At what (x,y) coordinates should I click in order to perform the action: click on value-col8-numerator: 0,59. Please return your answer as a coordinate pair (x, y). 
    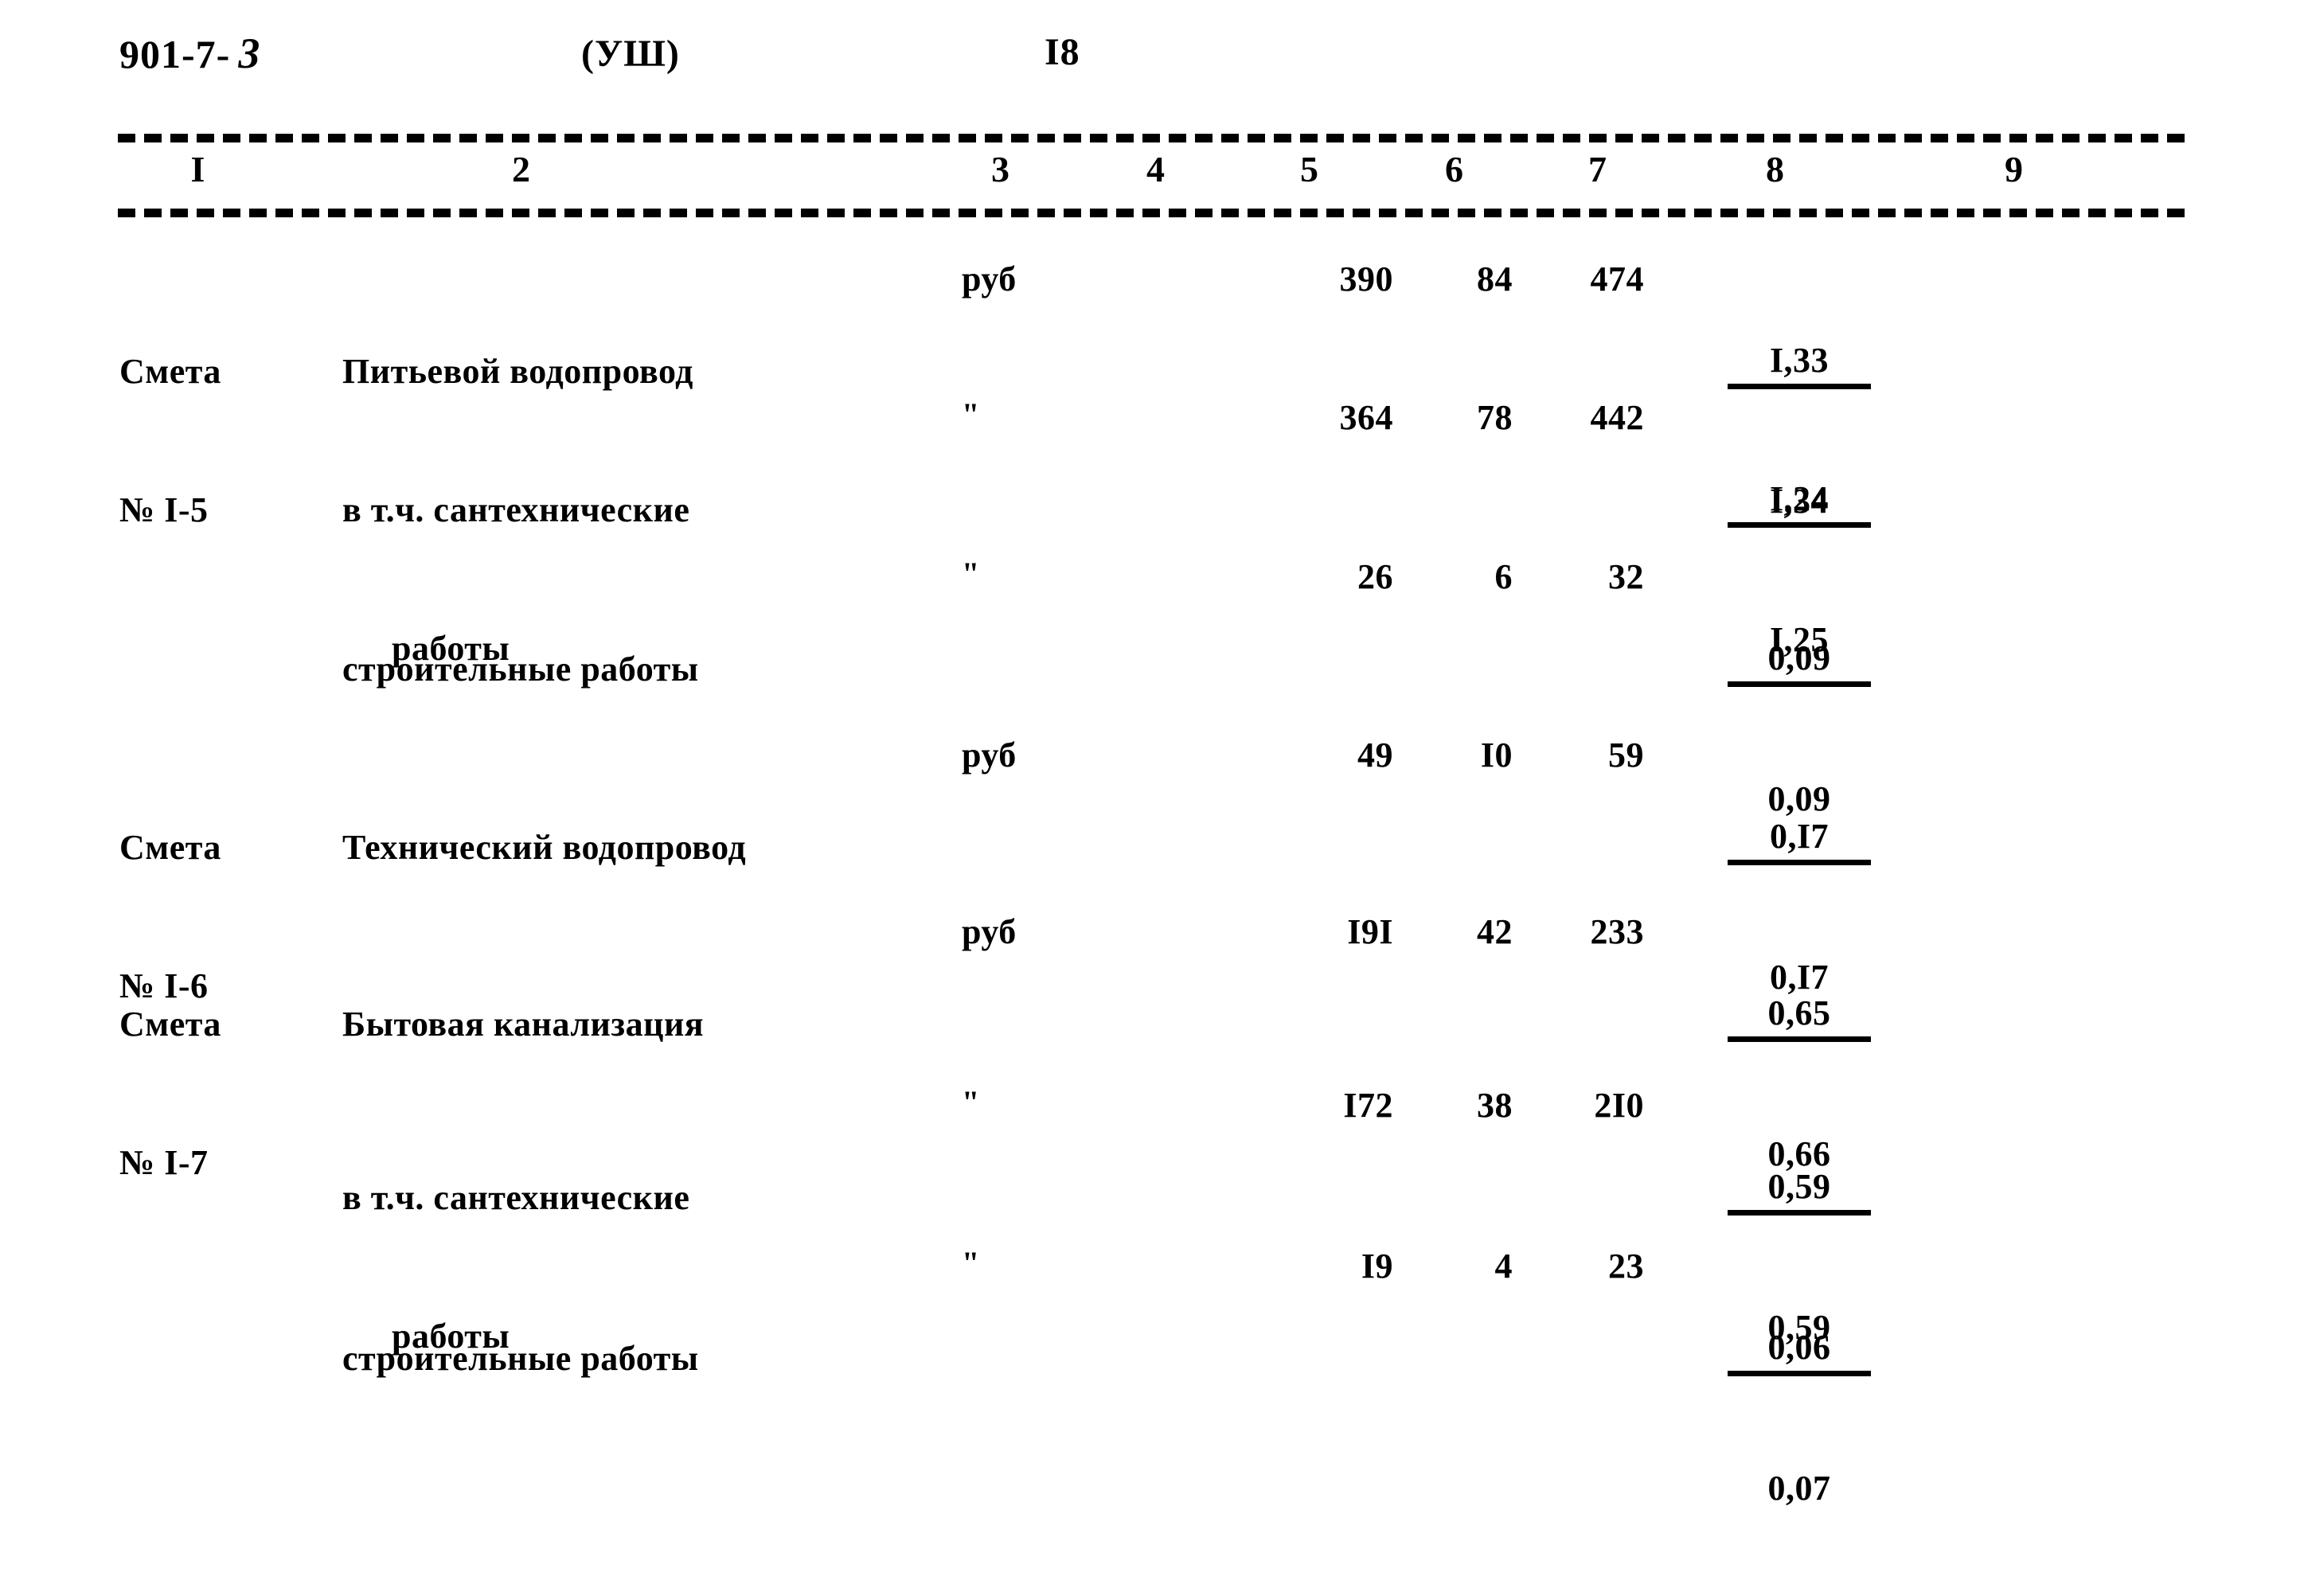
    Looking at the image, I should click on (1799, 1191).